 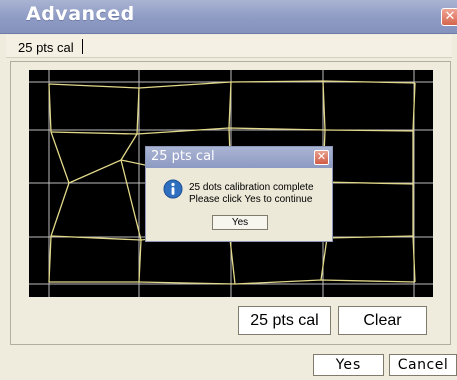 I want to click on dialog-close-icon: ✕, so click(x=321, y=157).